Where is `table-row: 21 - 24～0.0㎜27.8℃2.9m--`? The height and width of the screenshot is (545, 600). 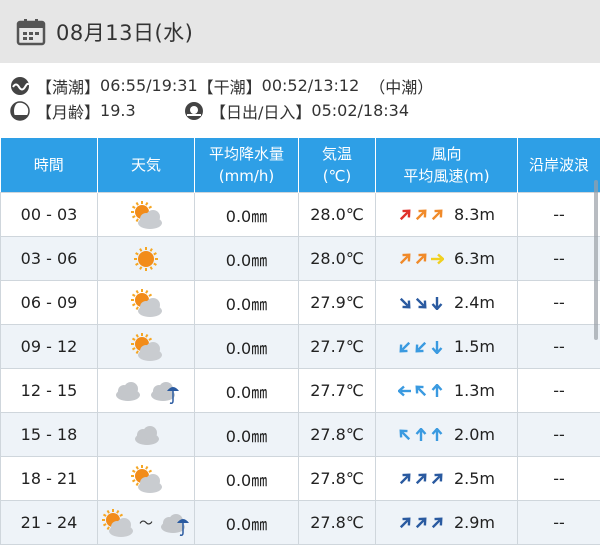 table-row: 21 - 24～0.0㎜27.8℃2.9m-- is located at coordinates (300, 523).